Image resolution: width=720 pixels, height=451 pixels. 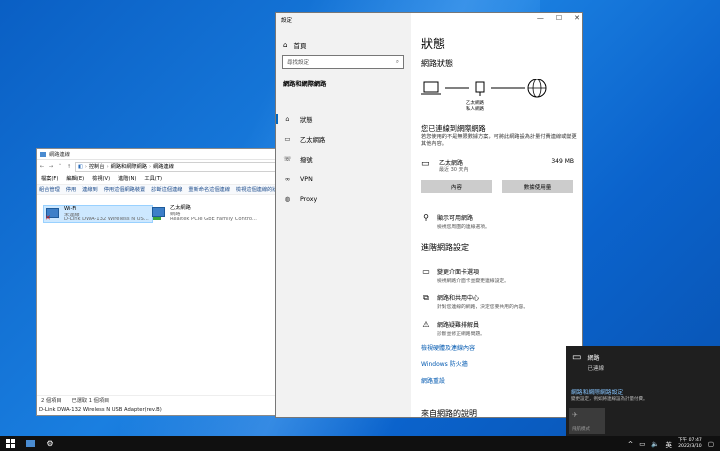 I want to click on connection-summary: ▭ 乙太網路 最近 30 天內 349 MB, so click(x=498, y=167).